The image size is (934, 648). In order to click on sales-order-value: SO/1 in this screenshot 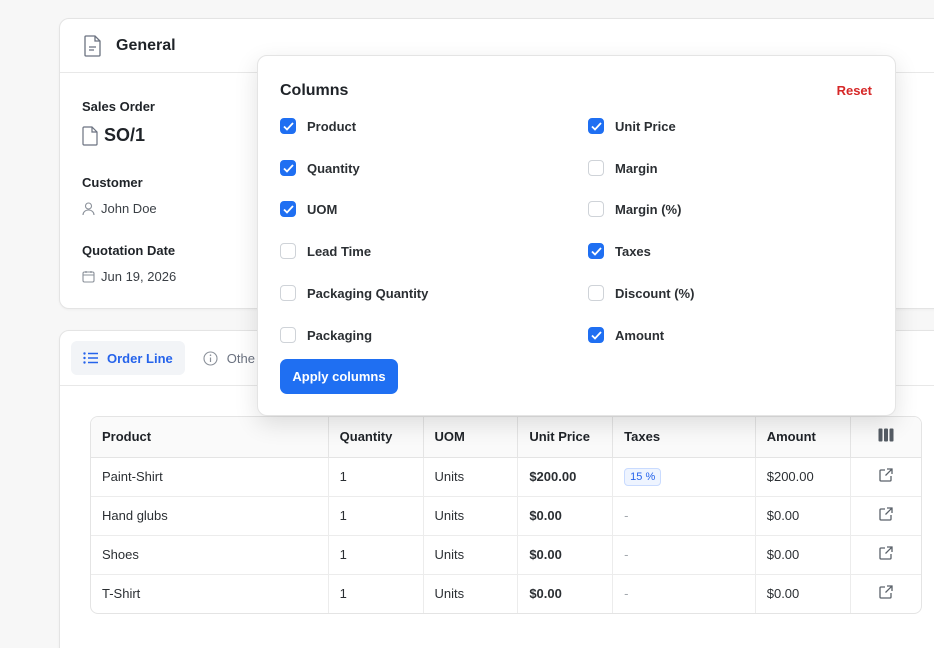, I will do `click(113, 135)`.